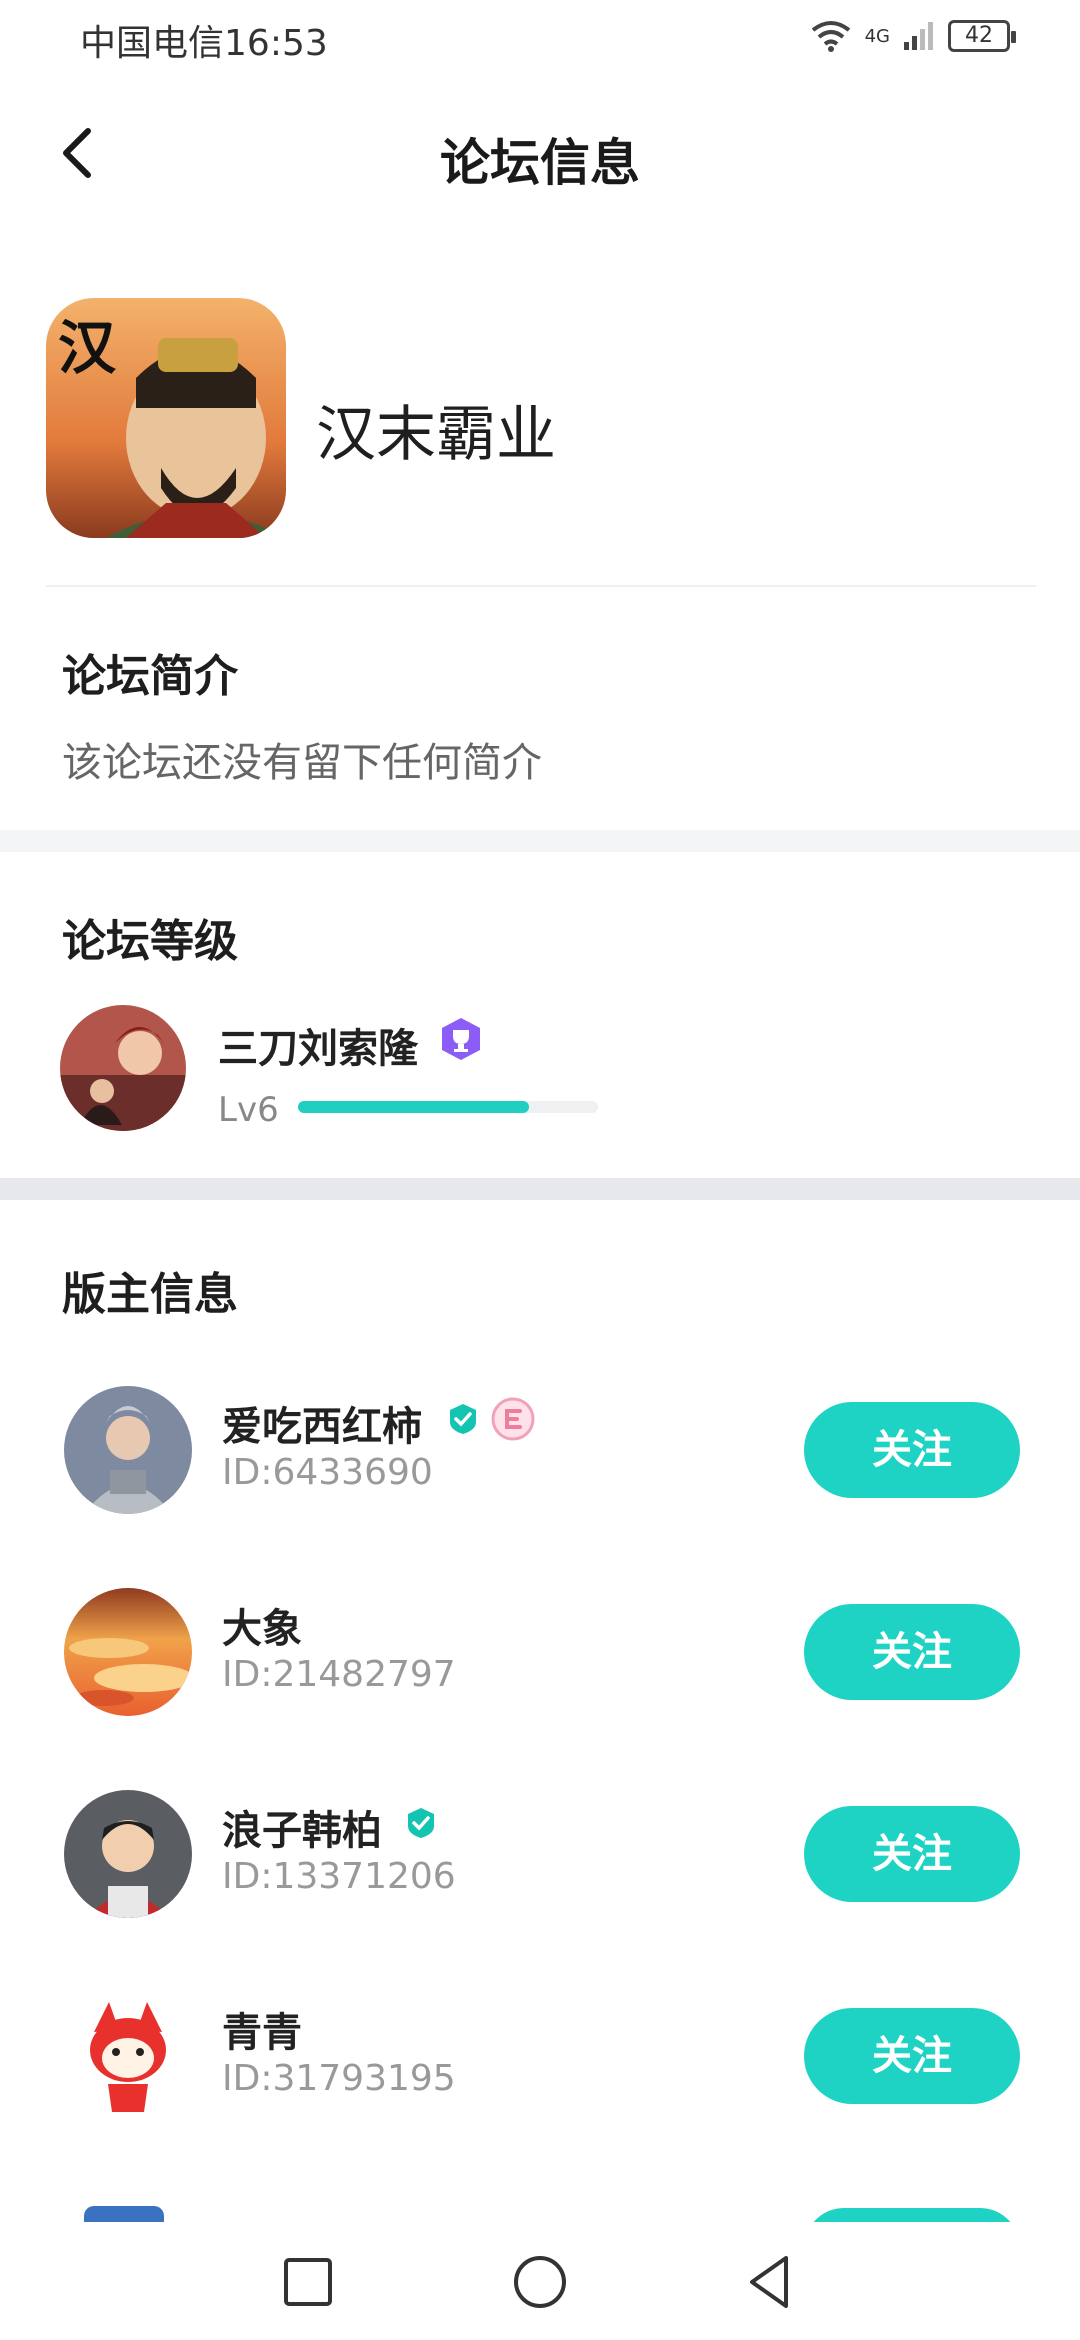  I want to click on trophy-badge-icon, so click(461, 1039).